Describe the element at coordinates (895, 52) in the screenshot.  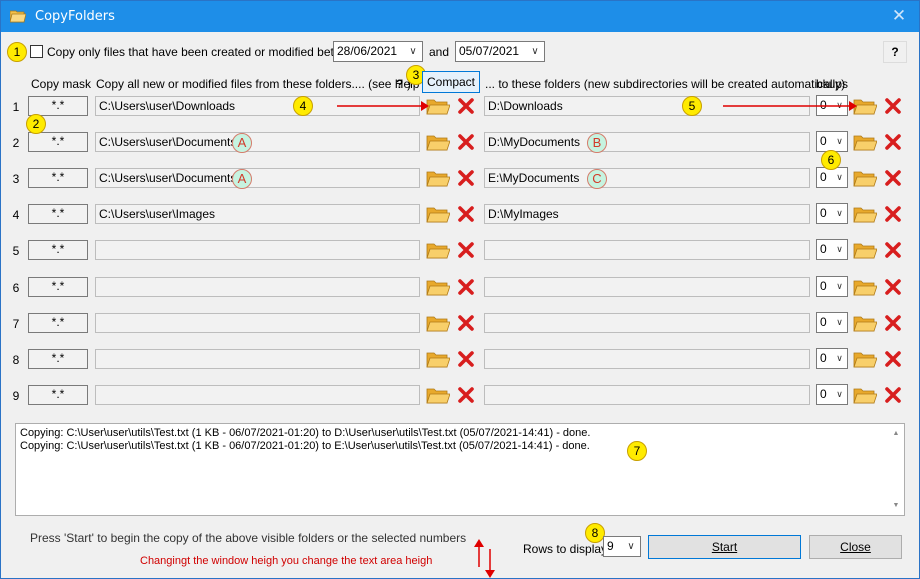
I see `help-button: ?` at that location.